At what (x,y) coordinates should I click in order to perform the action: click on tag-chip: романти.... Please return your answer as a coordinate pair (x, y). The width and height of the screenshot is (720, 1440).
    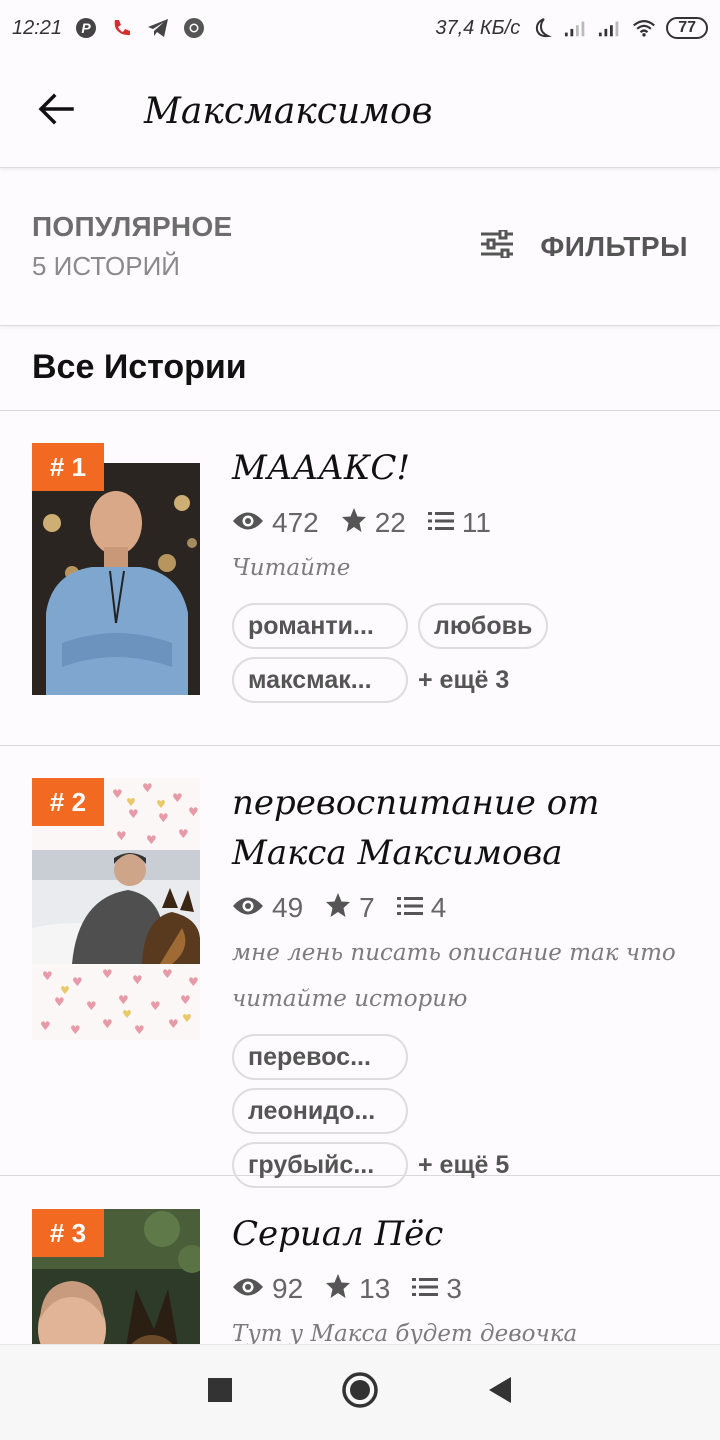
    Looking at the image, I should click on (320, 626).